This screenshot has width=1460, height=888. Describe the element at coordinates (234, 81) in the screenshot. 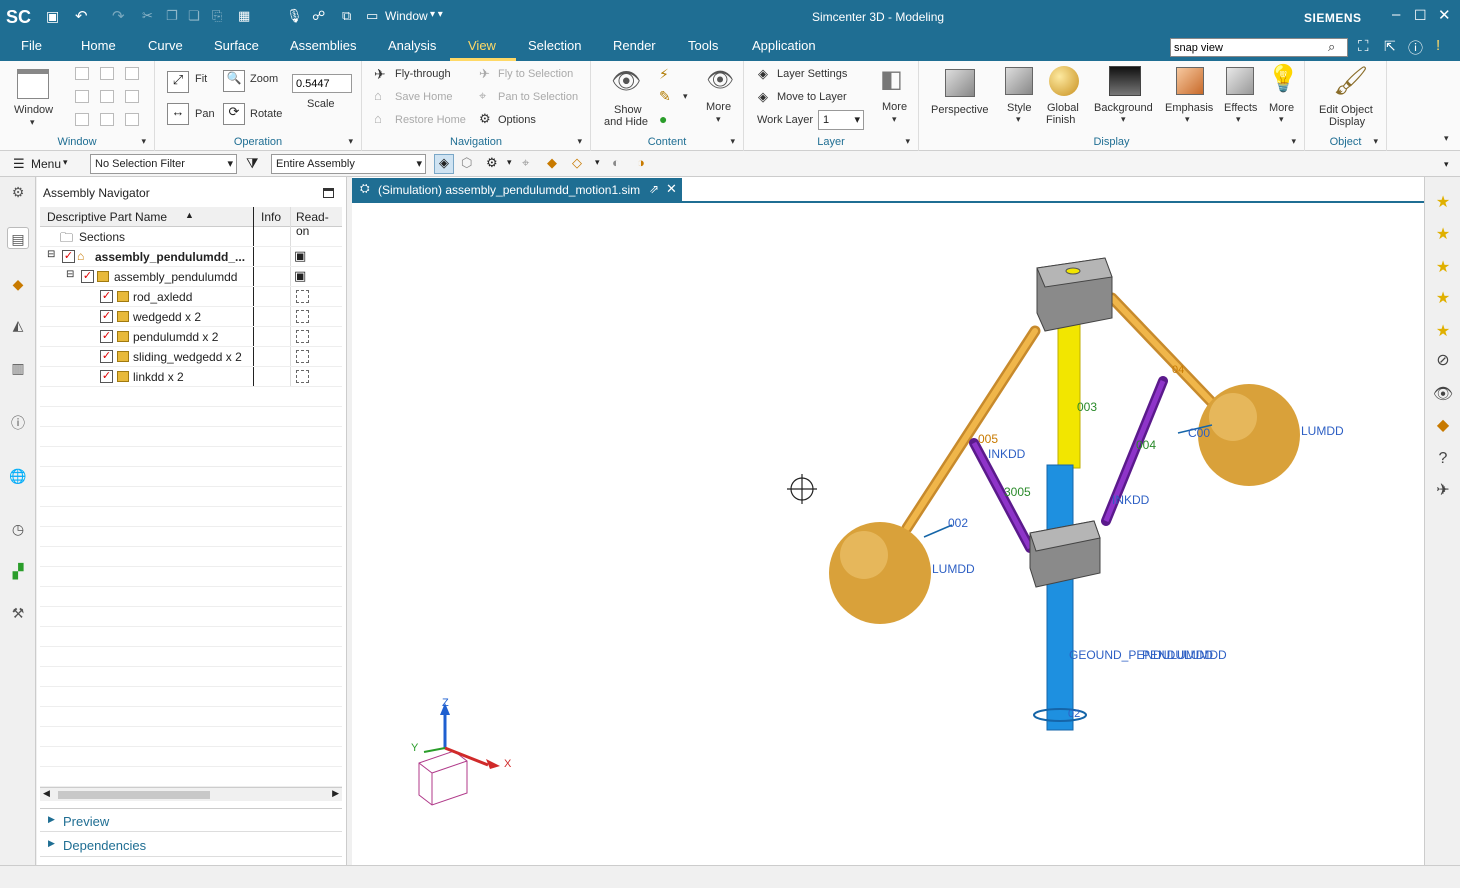

I see `zoom-icon: 🔍` at that location.